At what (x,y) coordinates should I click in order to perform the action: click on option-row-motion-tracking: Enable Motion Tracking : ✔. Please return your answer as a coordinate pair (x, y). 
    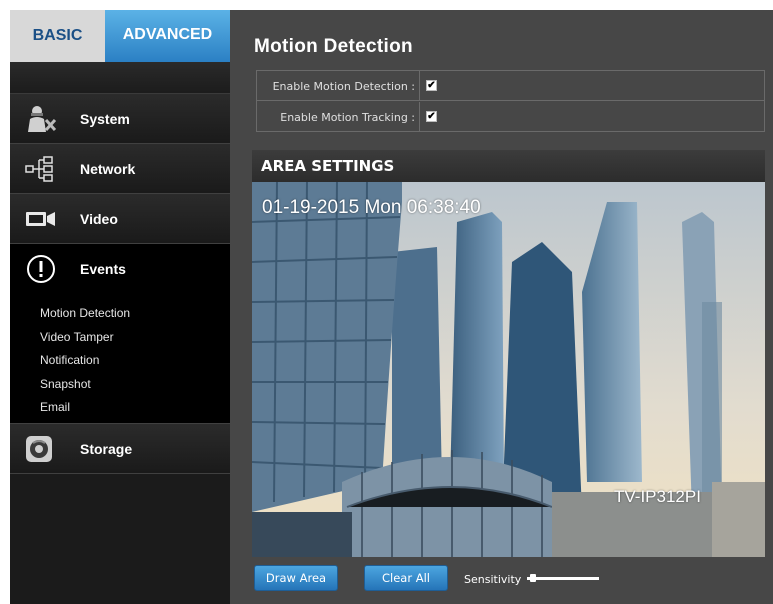
    Looking at the image, I should click on (510, 117).